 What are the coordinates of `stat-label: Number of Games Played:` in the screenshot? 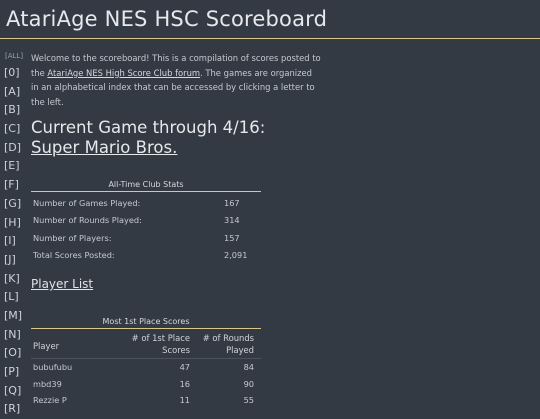 It's located at (87, 203).